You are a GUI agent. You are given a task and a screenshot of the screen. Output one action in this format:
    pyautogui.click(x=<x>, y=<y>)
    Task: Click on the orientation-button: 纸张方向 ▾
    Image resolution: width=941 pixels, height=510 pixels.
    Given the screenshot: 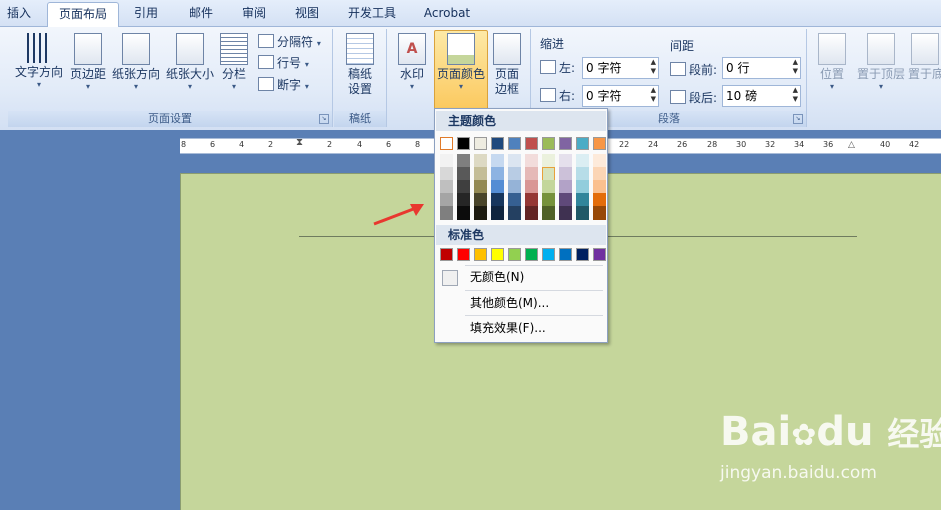 What is the action you would take?
    pyautogui.click(x=136, y=61)
    